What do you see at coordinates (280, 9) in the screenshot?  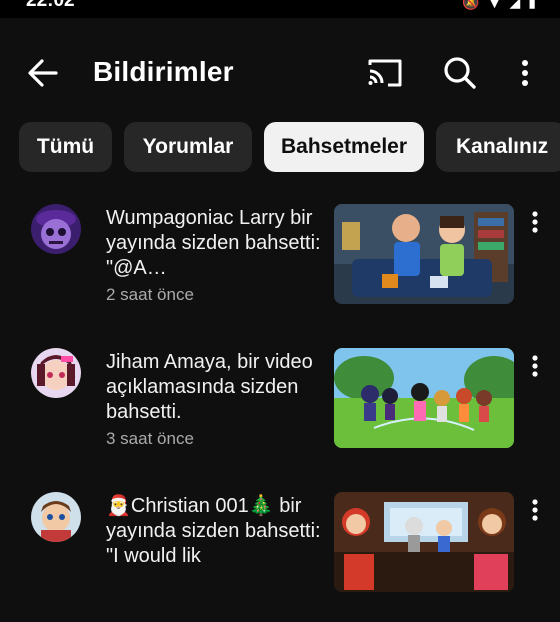 I see `status-bar: 22:02 🔕 ▼ ◢ ▮` at bounding box center [280, 9].